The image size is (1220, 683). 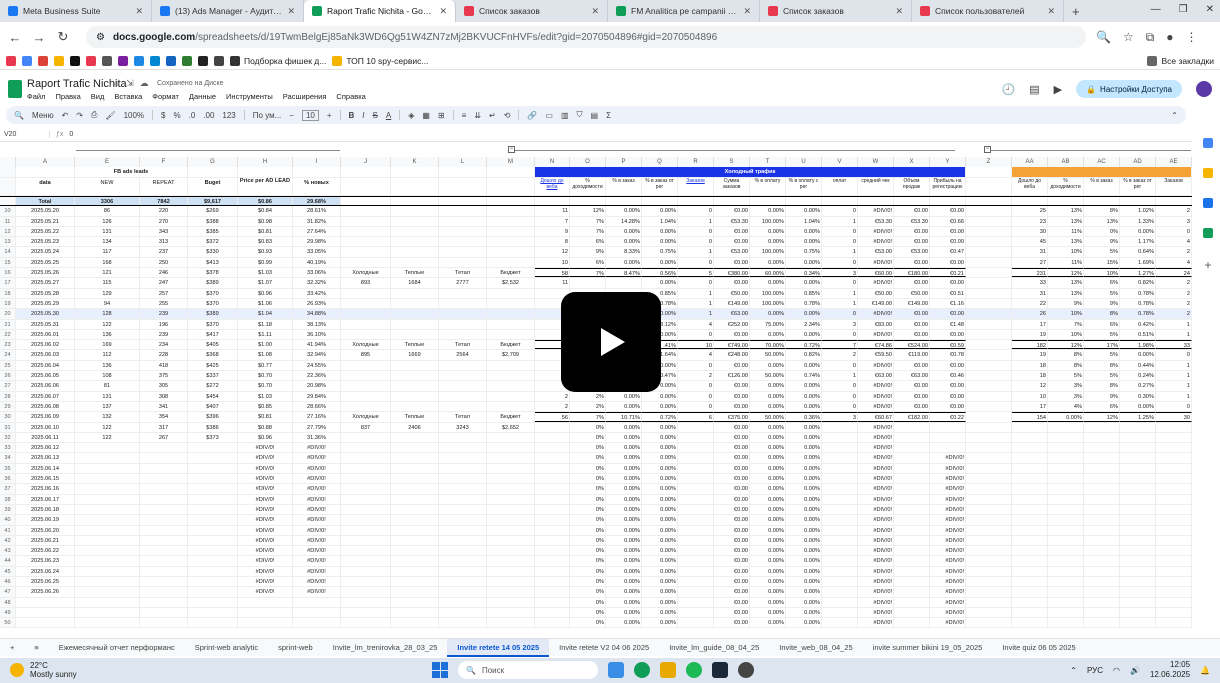 I want to click on cell: €126.00, so click(x=732, y=376).